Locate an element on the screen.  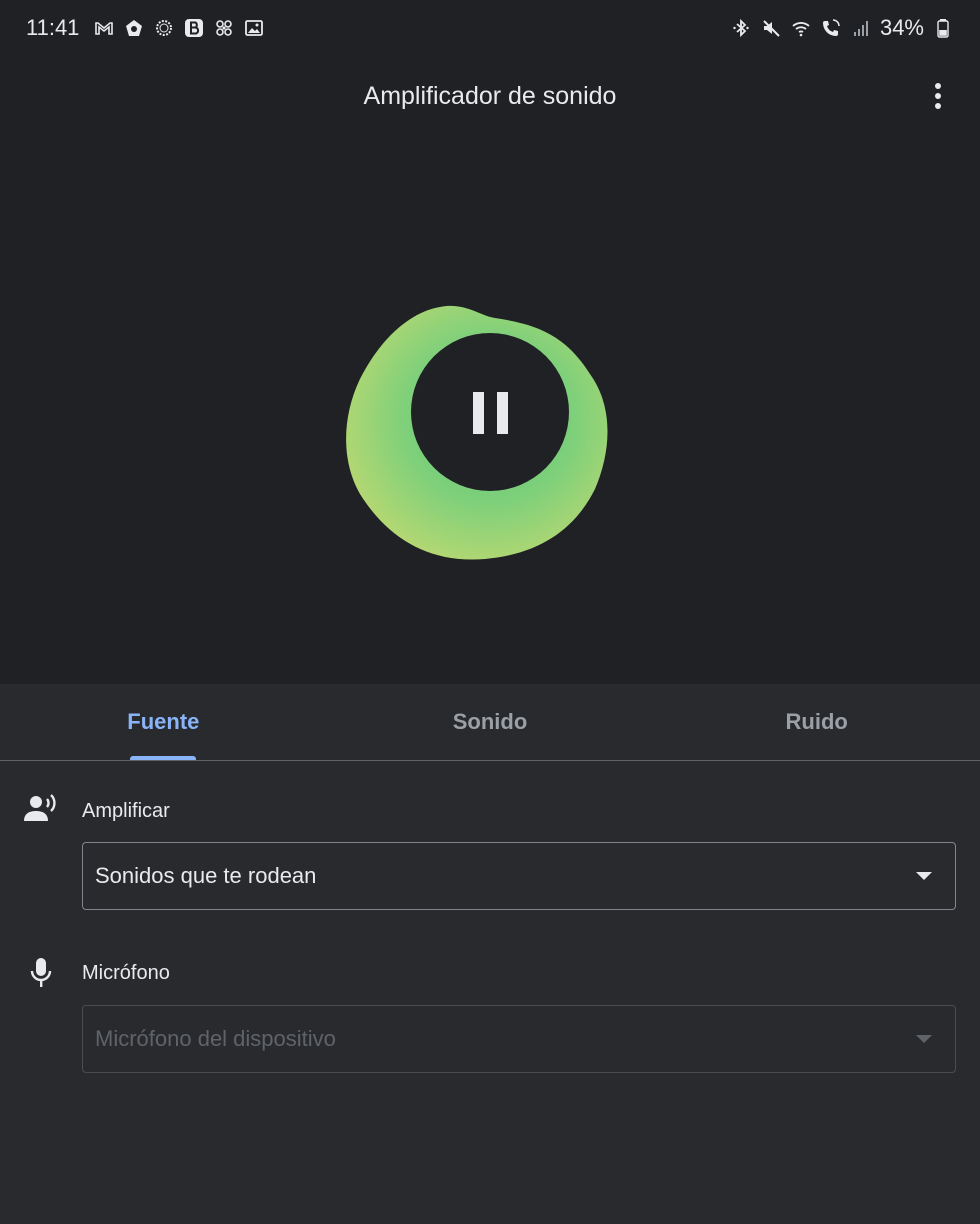
tab-ruido-label: Ruido is located at coordinates (816, 721).